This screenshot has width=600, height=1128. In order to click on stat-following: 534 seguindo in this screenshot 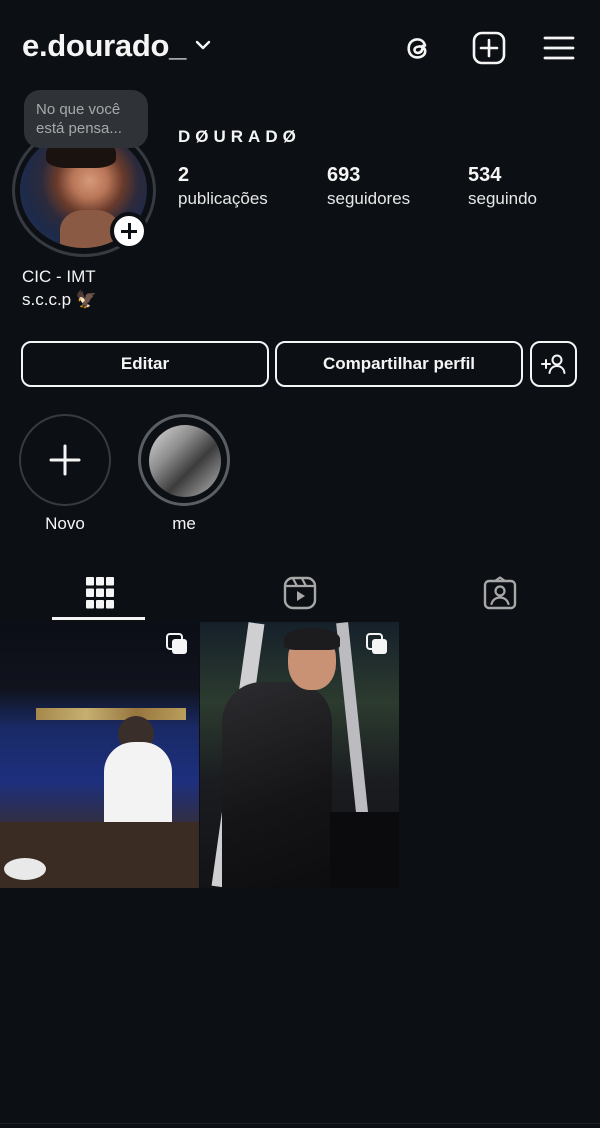, I will do `click(502, 186)`.